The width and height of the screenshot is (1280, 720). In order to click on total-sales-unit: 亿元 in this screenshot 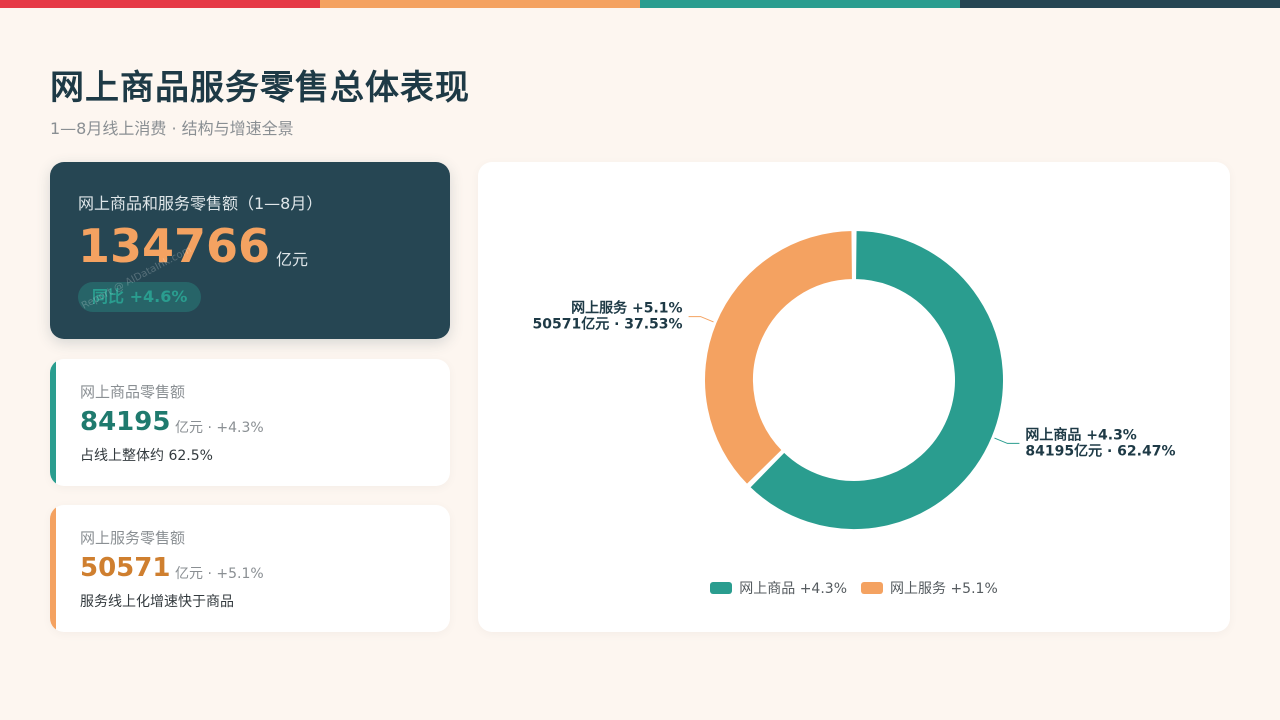, I will do `click(292, 259)`.